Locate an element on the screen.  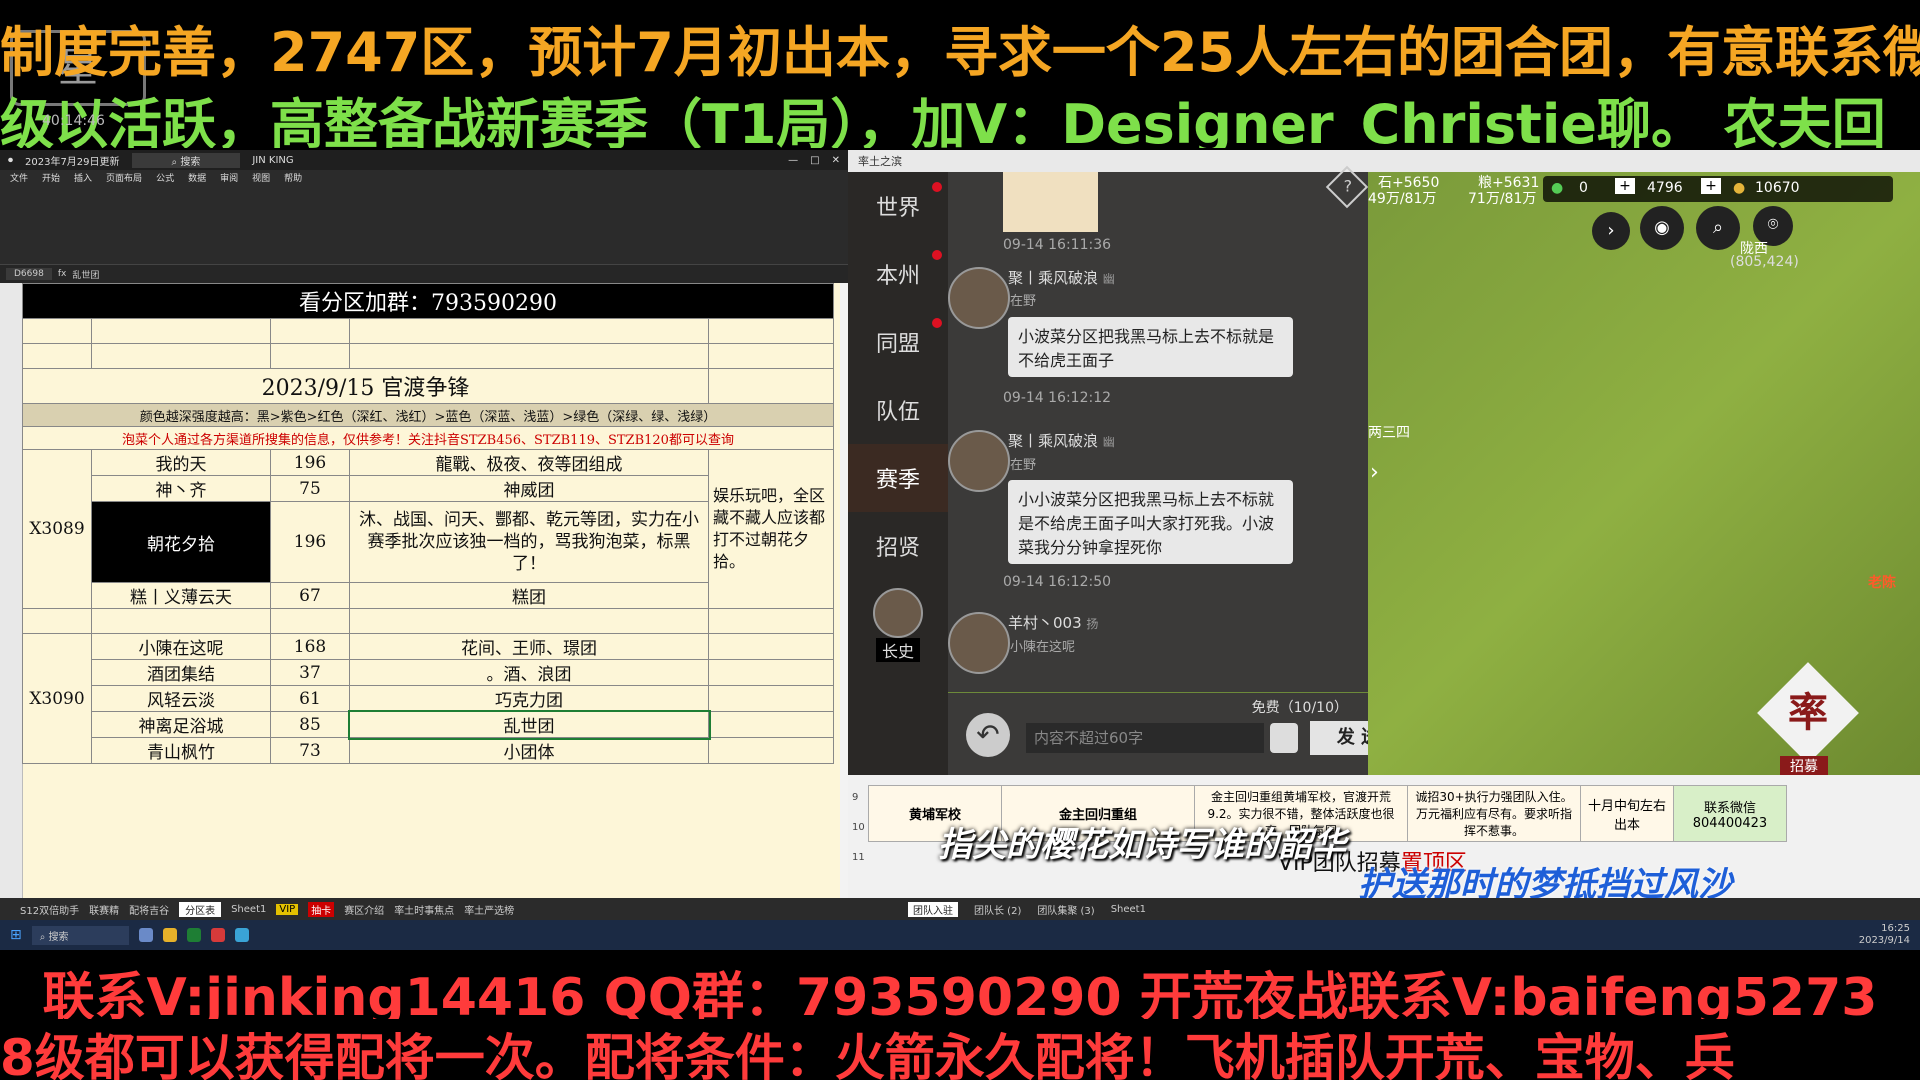
excel-ribbon is located at coordinates (424, 224).